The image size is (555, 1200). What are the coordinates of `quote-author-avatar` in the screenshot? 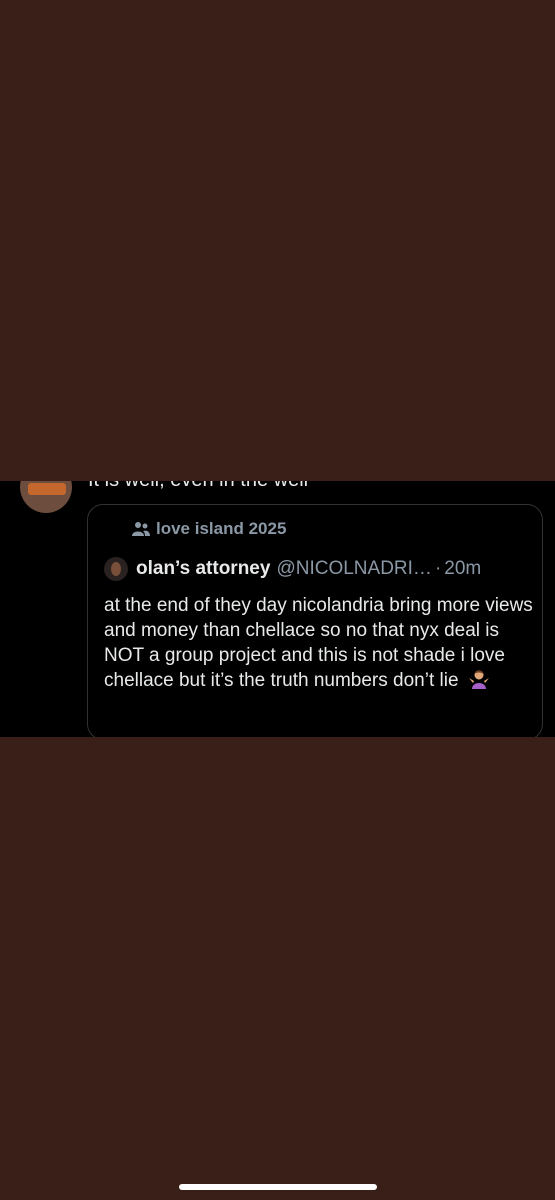 It's located at (116, 569).